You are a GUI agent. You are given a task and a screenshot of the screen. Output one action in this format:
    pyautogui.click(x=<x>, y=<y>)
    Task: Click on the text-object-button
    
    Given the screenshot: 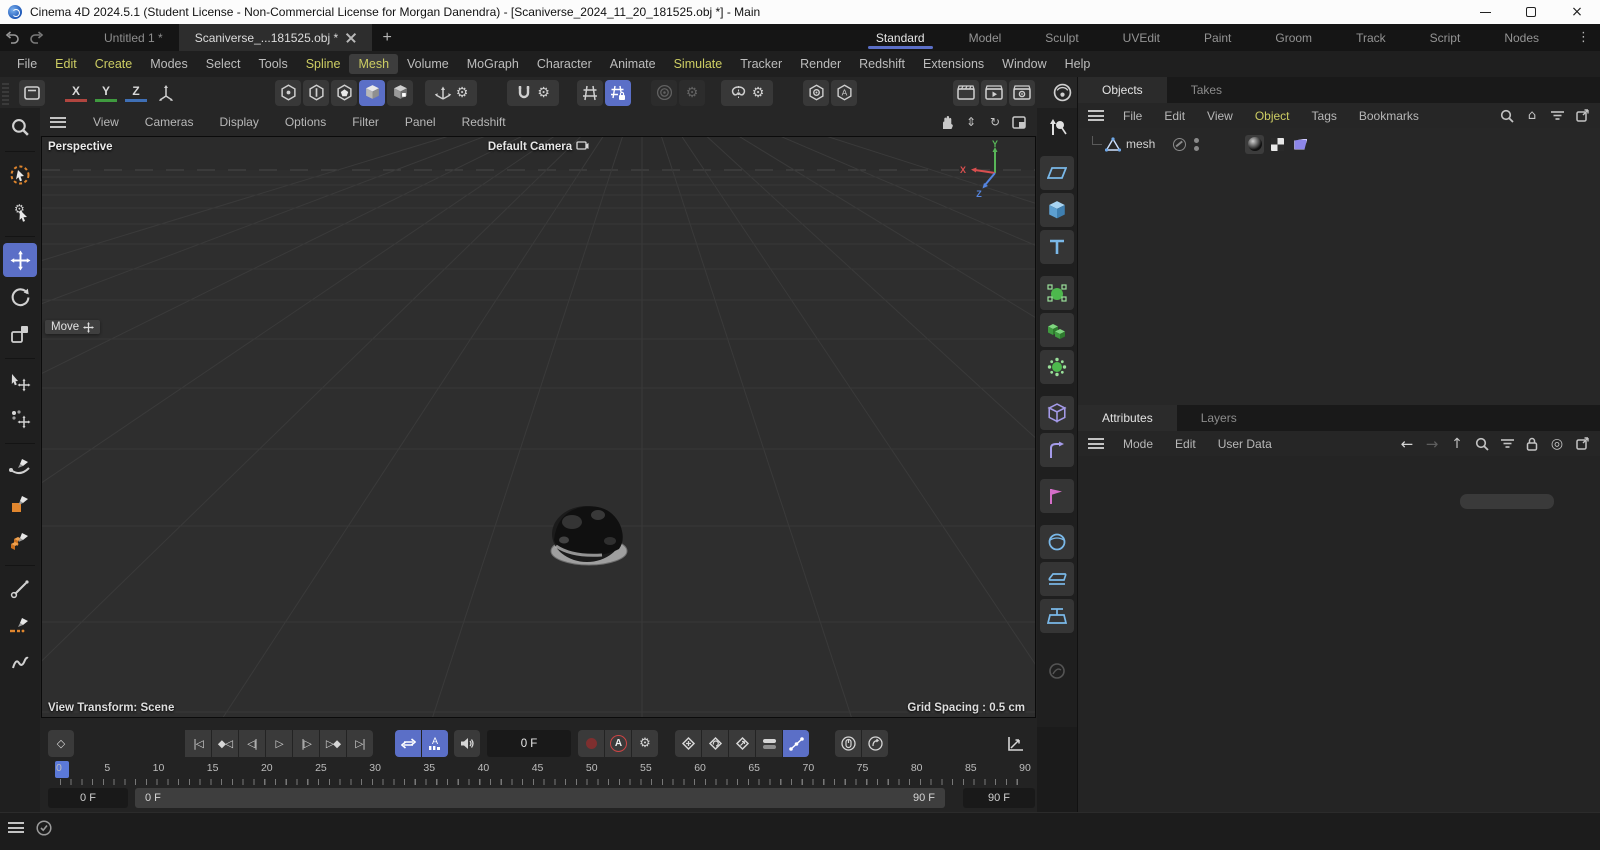 What is the action you would take?
    pyautogui.click(x=1057, y=247)
    